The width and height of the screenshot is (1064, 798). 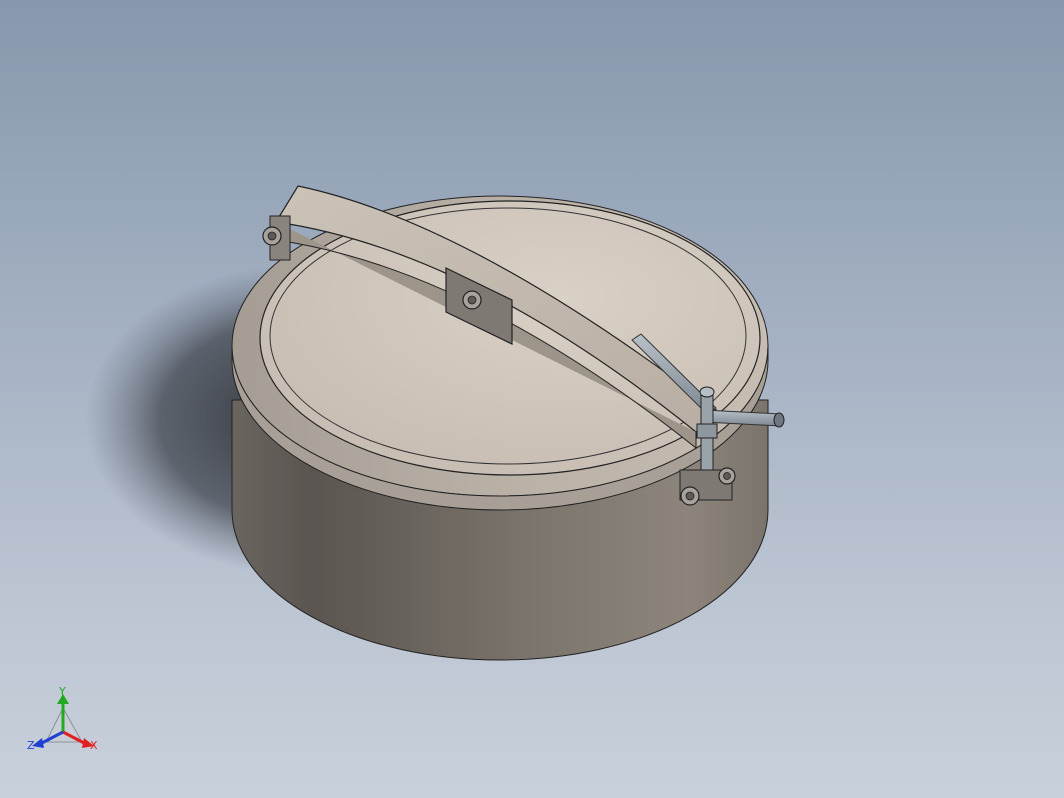 I want to click on spindle-collar, so click(x=707, y=431).